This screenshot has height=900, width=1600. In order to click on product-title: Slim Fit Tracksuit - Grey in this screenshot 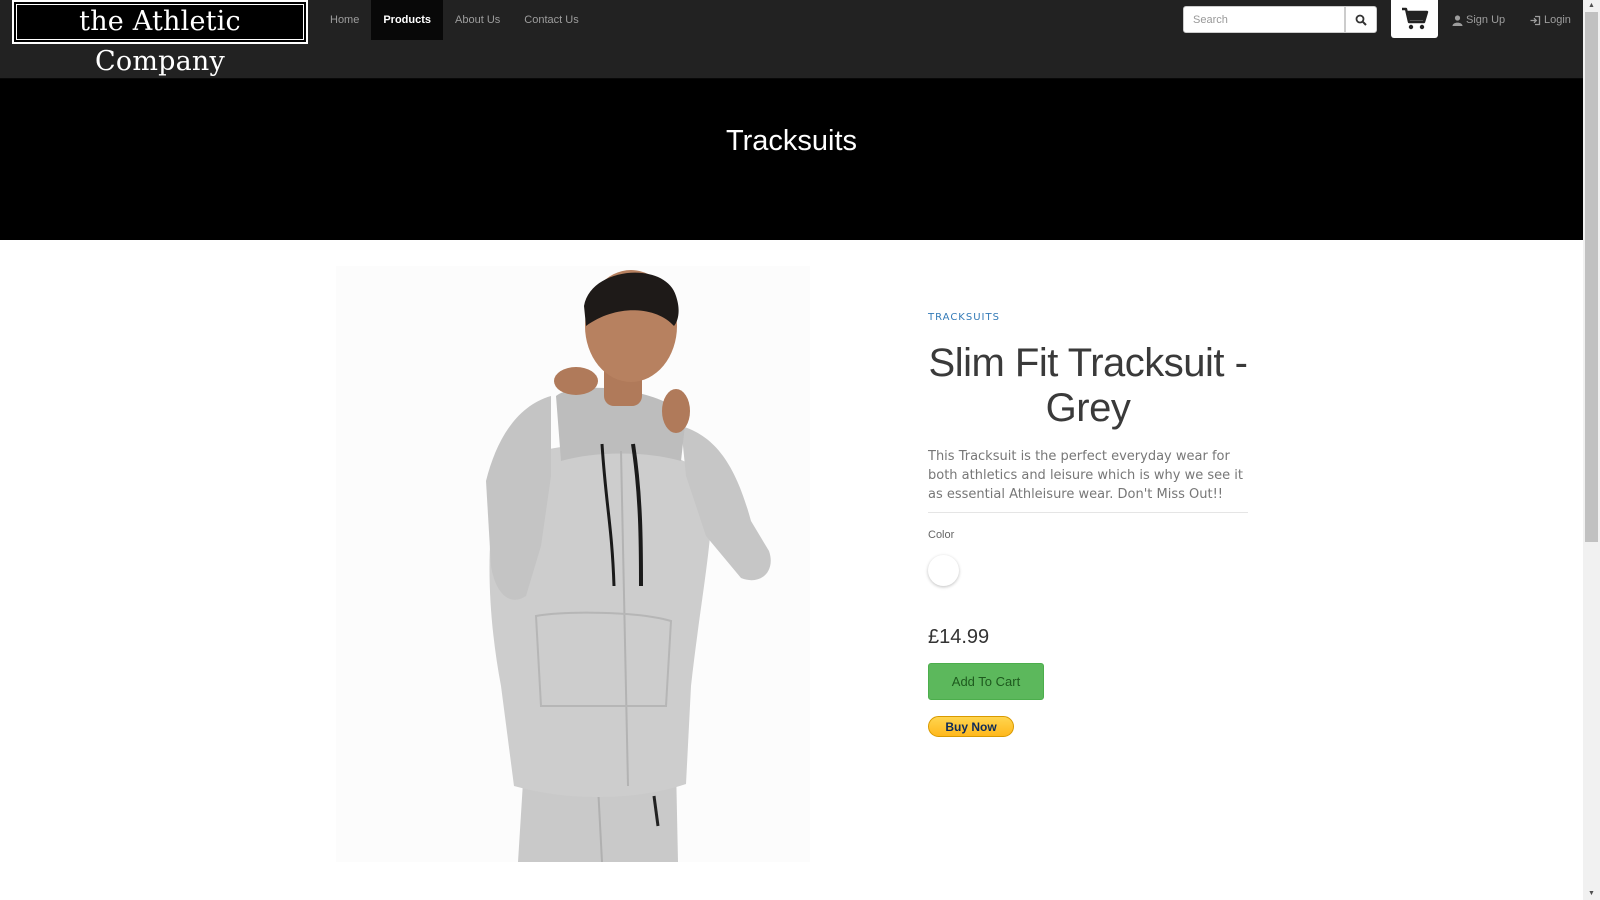, I will do `click(1088, 385)`.